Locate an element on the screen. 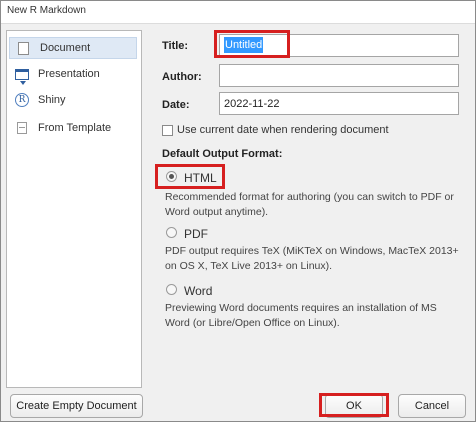 This screenshot has width=476, height=422. cancel-button: Cancel is located at coordinates (432, 406).